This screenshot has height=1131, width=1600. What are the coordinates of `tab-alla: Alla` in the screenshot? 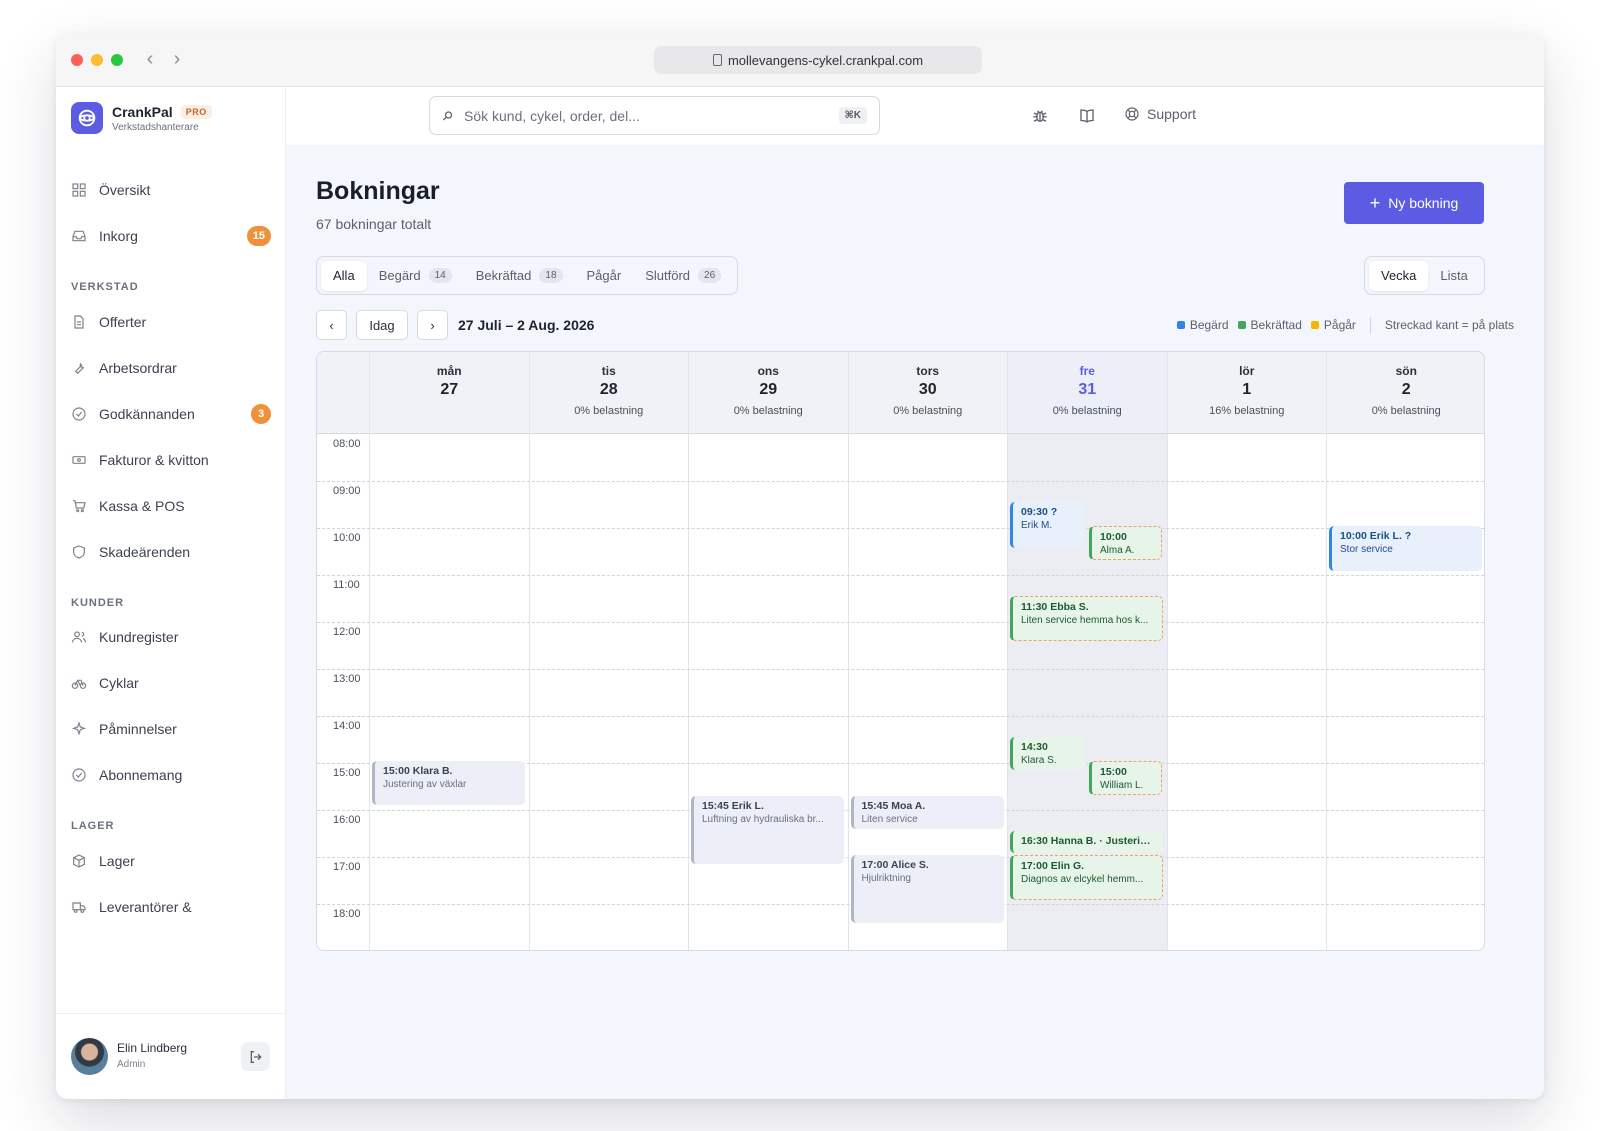 It's located at (344, 275).